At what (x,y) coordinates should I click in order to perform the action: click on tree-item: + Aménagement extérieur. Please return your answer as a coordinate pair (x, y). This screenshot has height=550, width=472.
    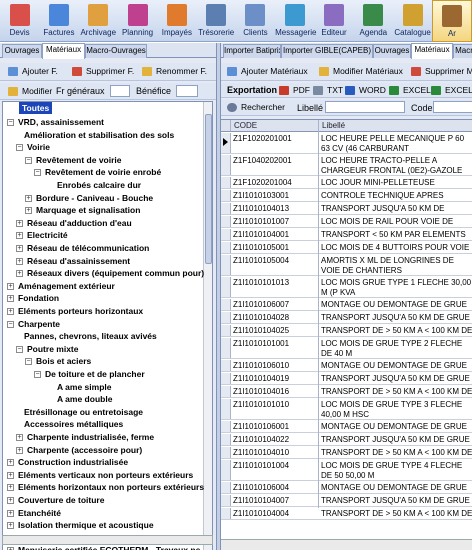
    Looking at the image, I should click on (103, 286).